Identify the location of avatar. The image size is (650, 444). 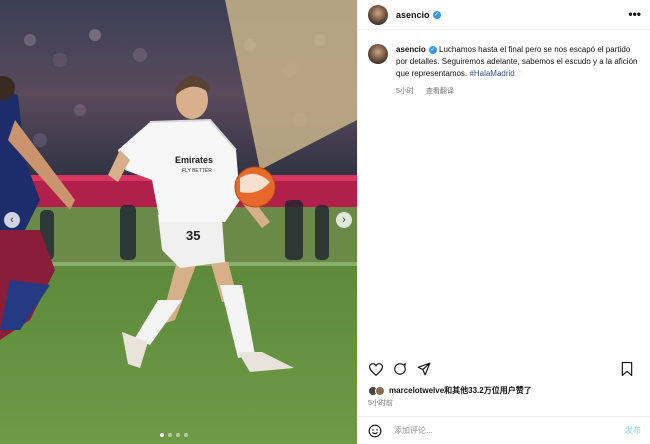
(378, 14).